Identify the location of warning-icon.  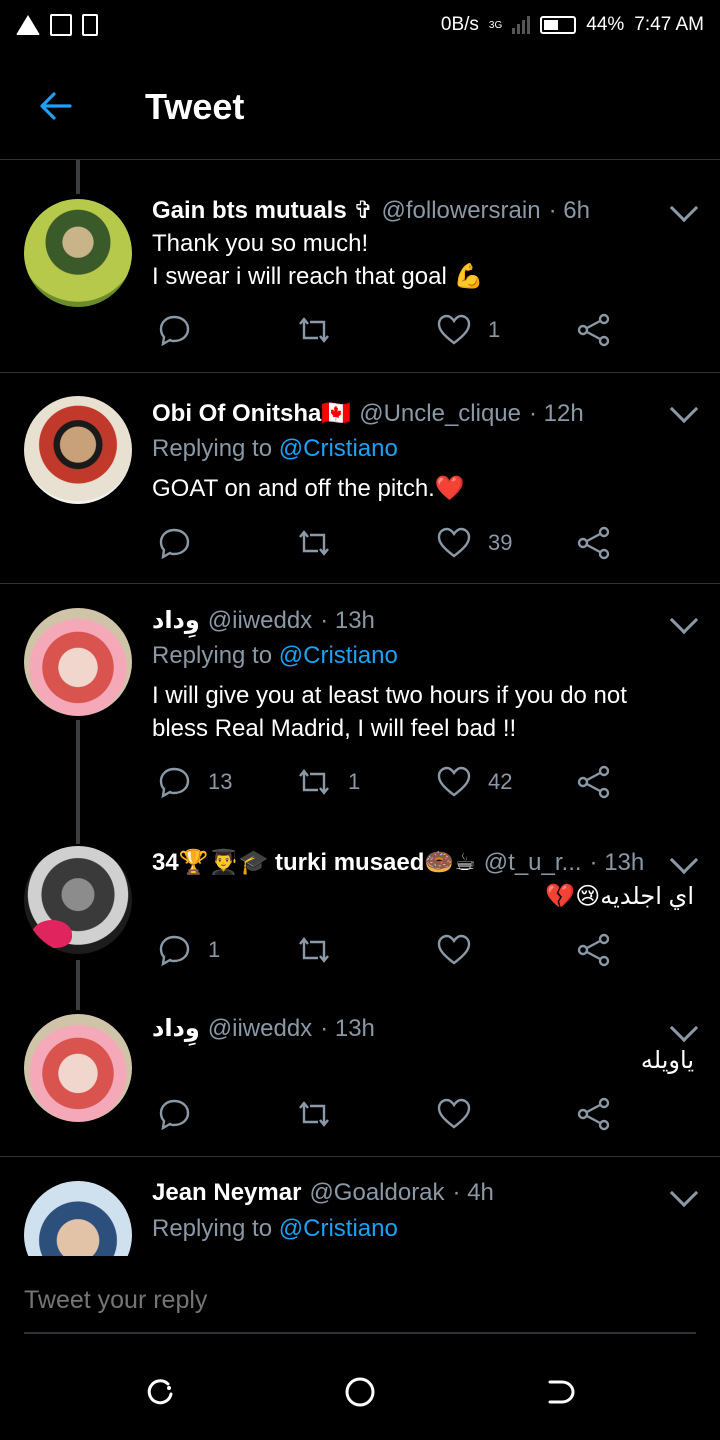
(28, 25).